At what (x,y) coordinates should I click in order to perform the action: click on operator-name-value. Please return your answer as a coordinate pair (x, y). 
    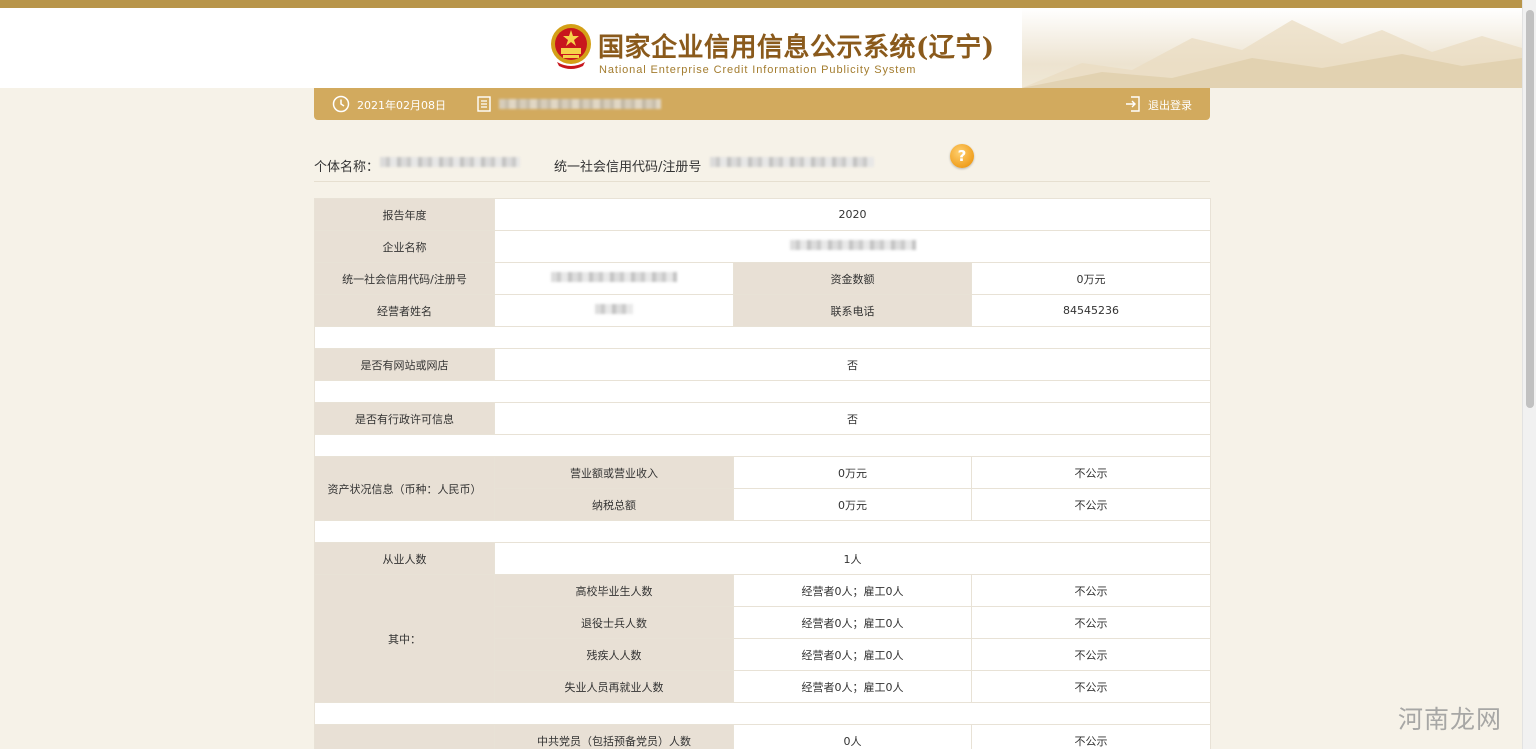
    Looking at the image, I should click on (614, 310).